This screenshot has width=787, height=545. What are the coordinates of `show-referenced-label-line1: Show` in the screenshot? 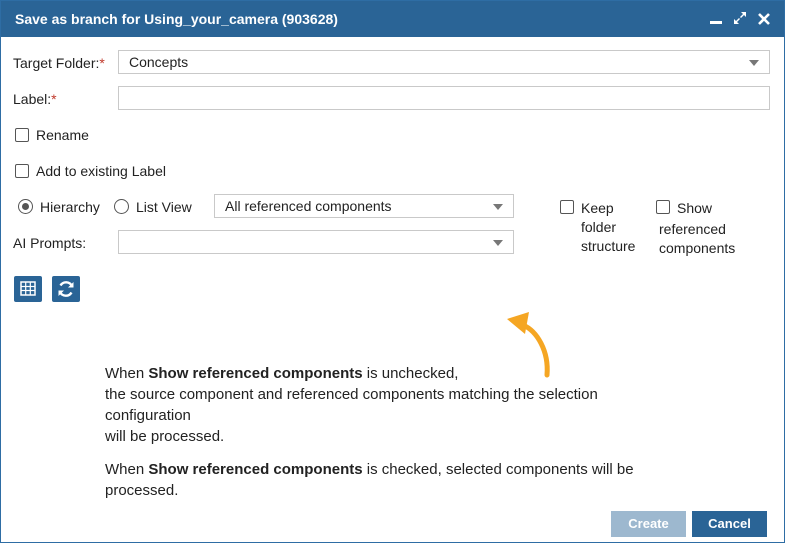 It's located at (695, 208).